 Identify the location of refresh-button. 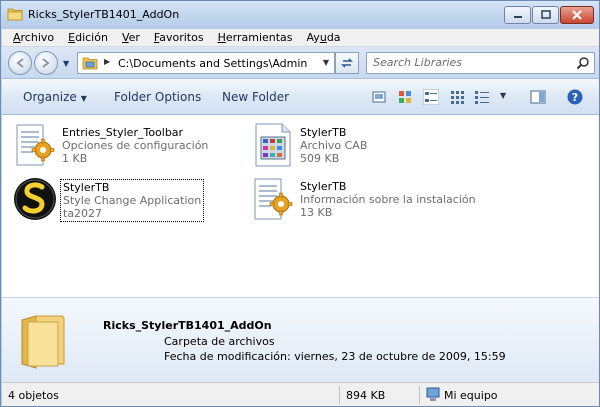
(347, 63).